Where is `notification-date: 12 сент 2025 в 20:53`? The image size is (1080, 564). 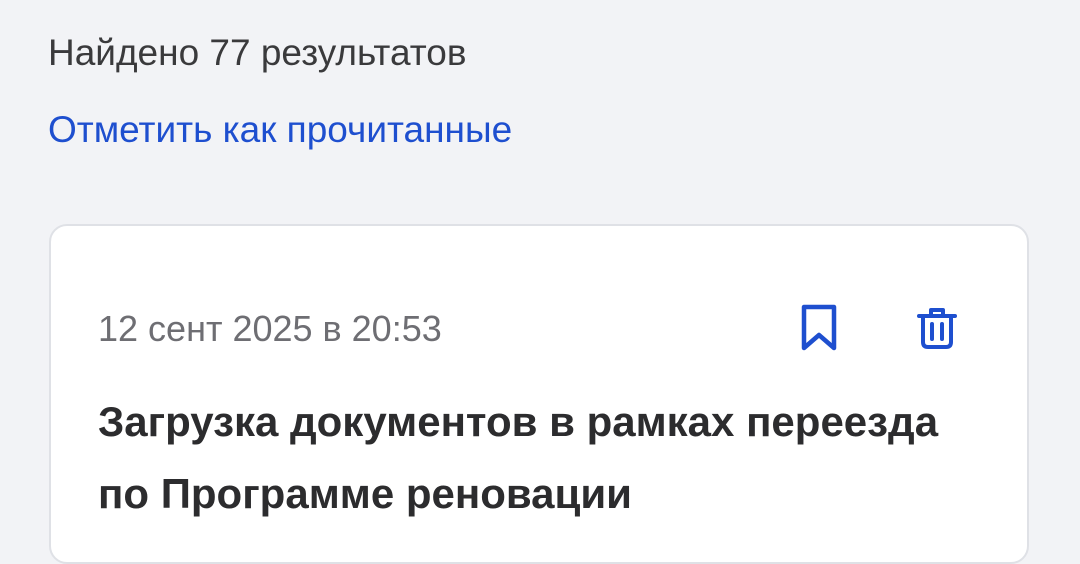
notification-date: 12 сент 2025 в 20:53 is located at coordinates (270, 328).